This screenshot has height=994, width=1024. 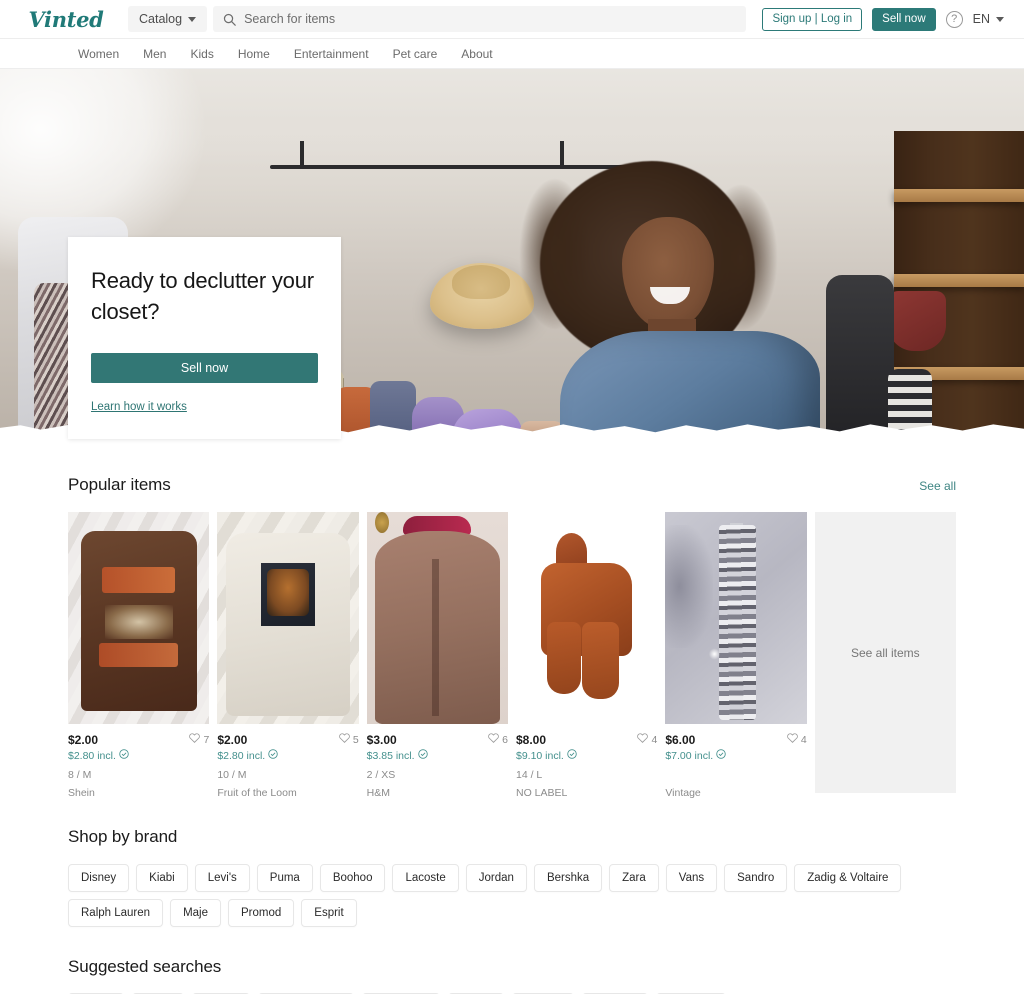 I want to click on brand-chip-boohoo: Boohoo, so click(x=352, y=878).